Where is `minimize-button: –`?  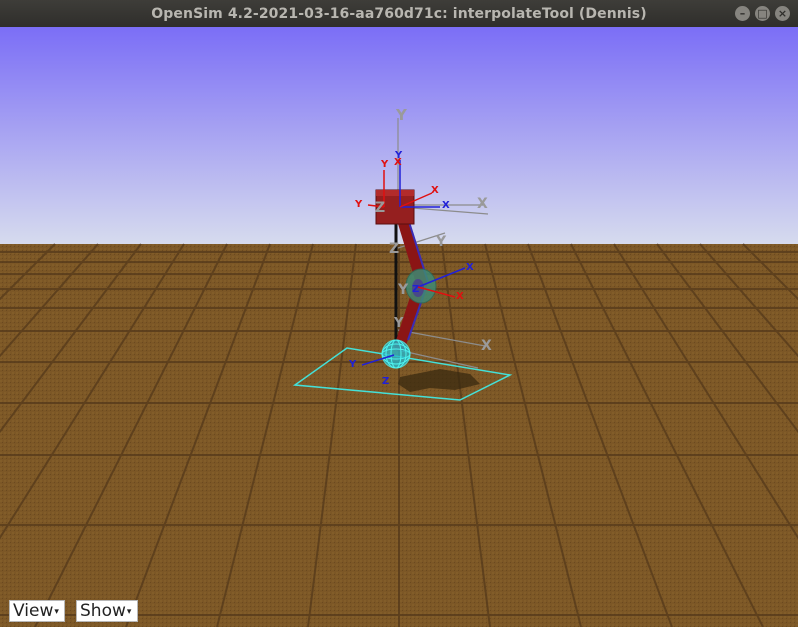 minimize-button: – is located at coordinates (742, 13).